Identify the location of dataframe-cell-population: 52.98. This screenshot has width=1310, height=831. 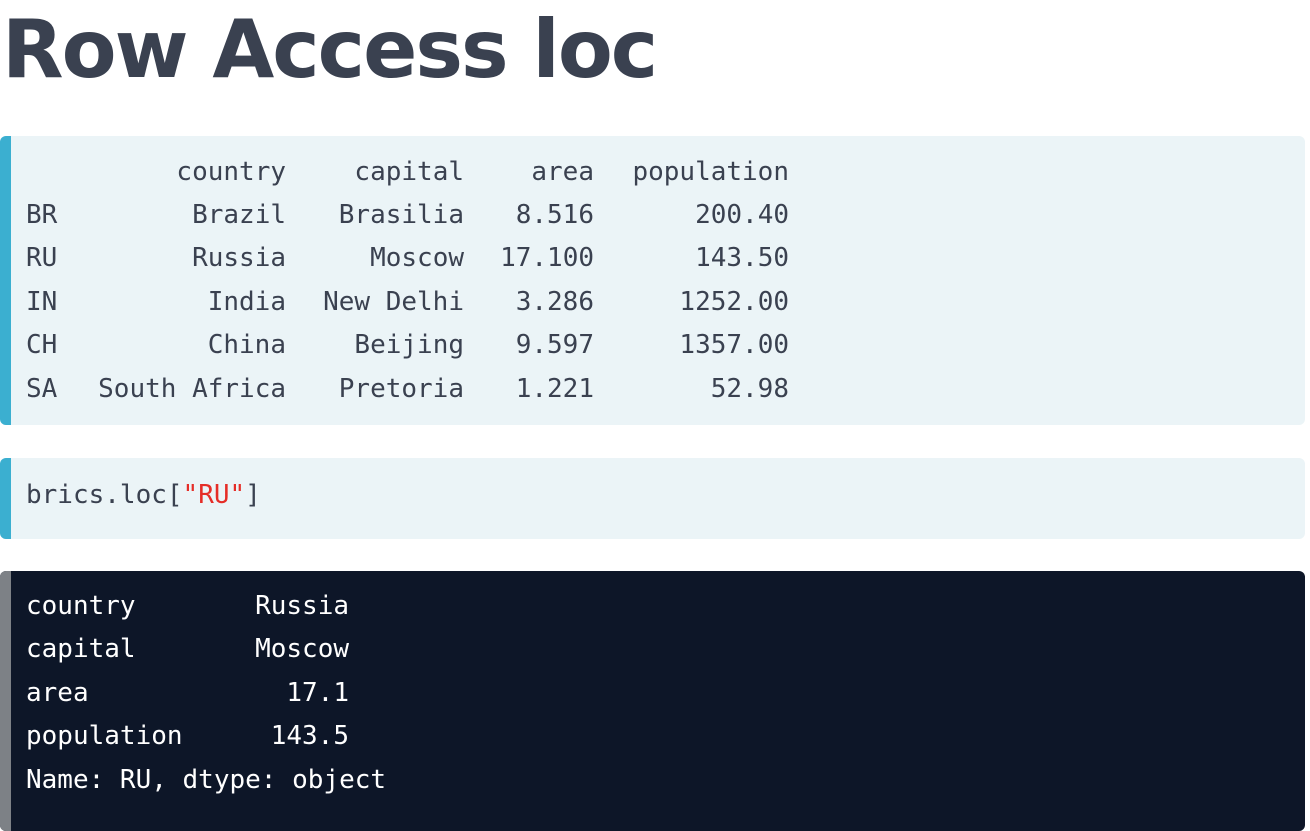
(749, 388).